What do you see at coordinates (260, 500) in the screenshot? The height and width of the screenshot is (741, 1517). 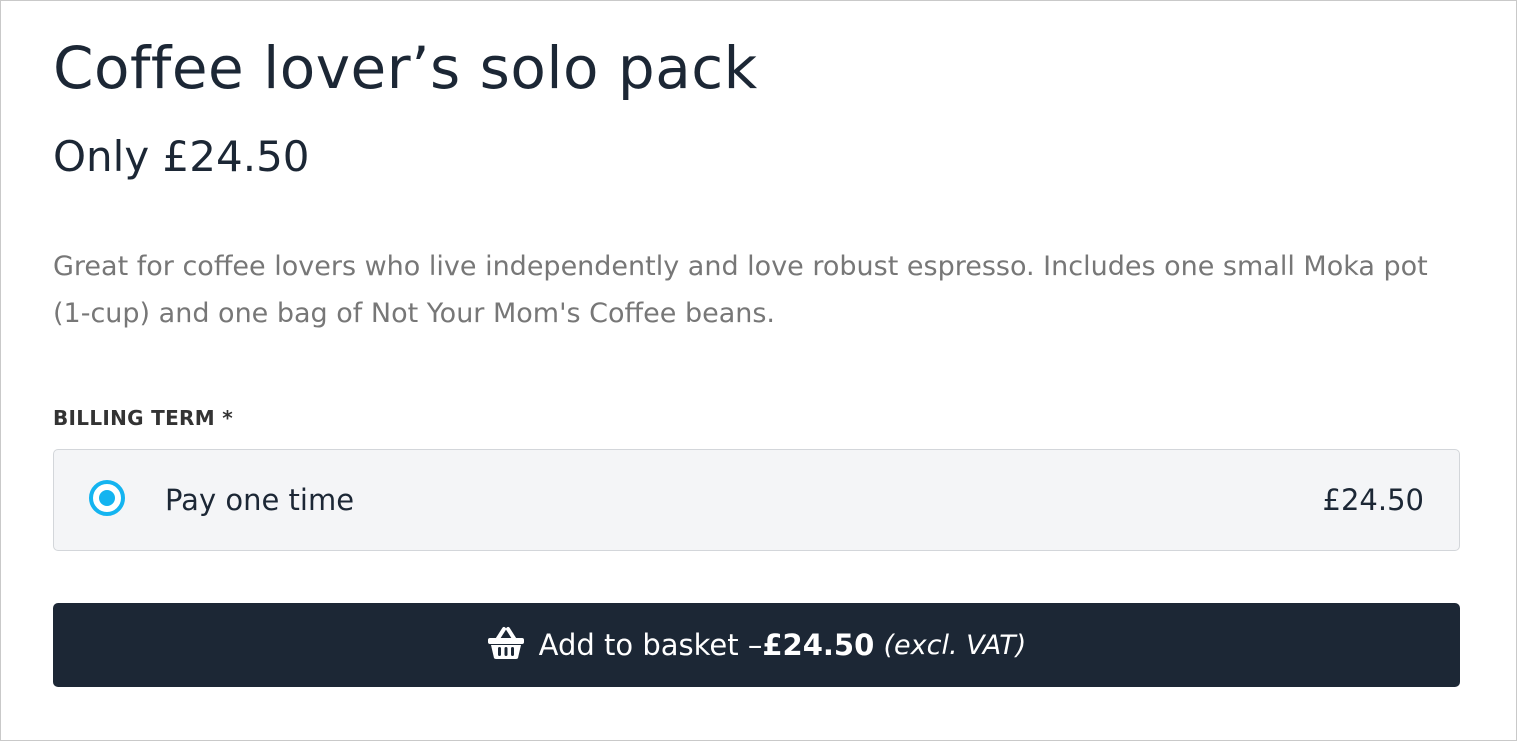 I see `billing-option-label: Pay one time` at bounding box center [260, 500].